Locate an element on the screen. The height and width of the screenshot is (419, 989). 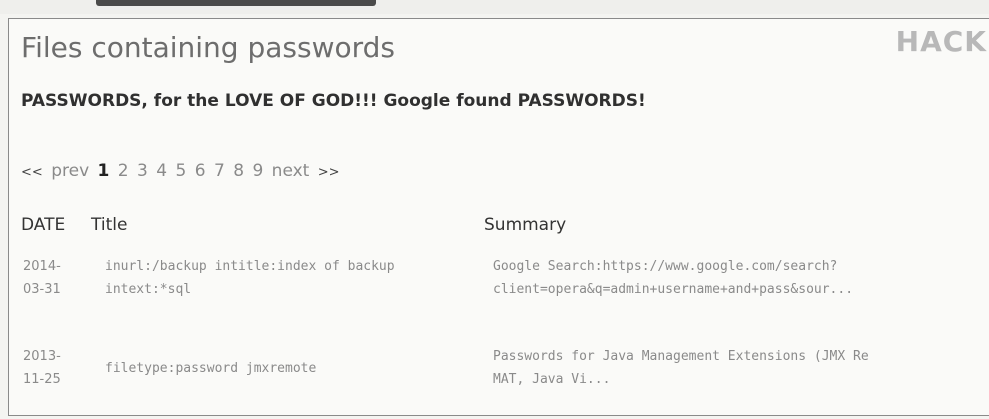
page-link-9: 9 is located at coordinates (257, 171).